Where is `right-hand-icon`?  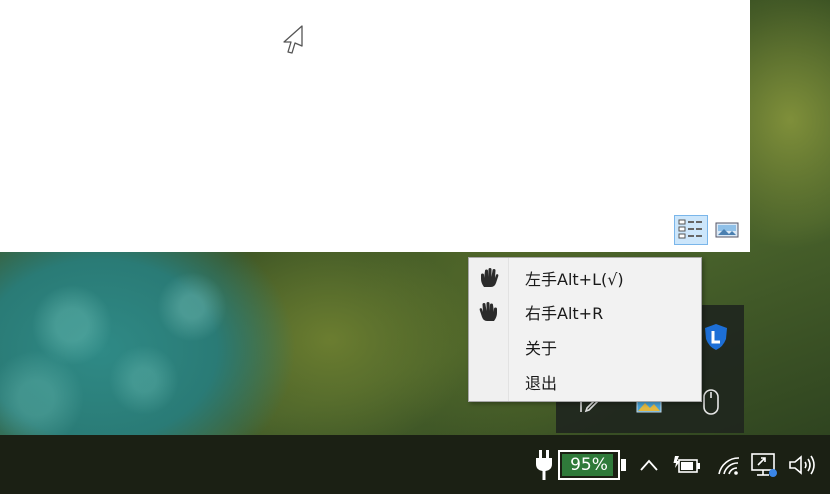 right-hand-icon is located at coordinates (489, 312).